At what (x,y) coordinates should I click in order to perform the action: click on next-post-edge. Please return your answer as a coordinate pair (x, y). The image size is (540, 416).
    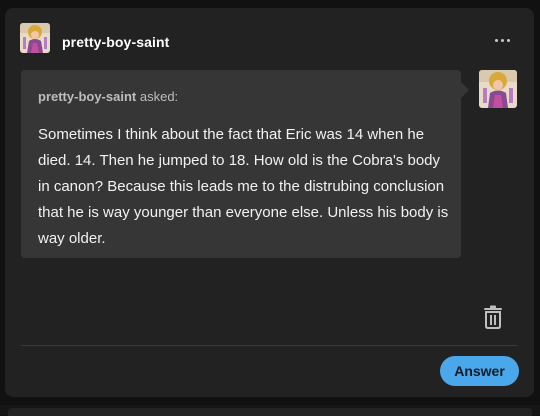
    Looking at the image, I should click on (270, 410).